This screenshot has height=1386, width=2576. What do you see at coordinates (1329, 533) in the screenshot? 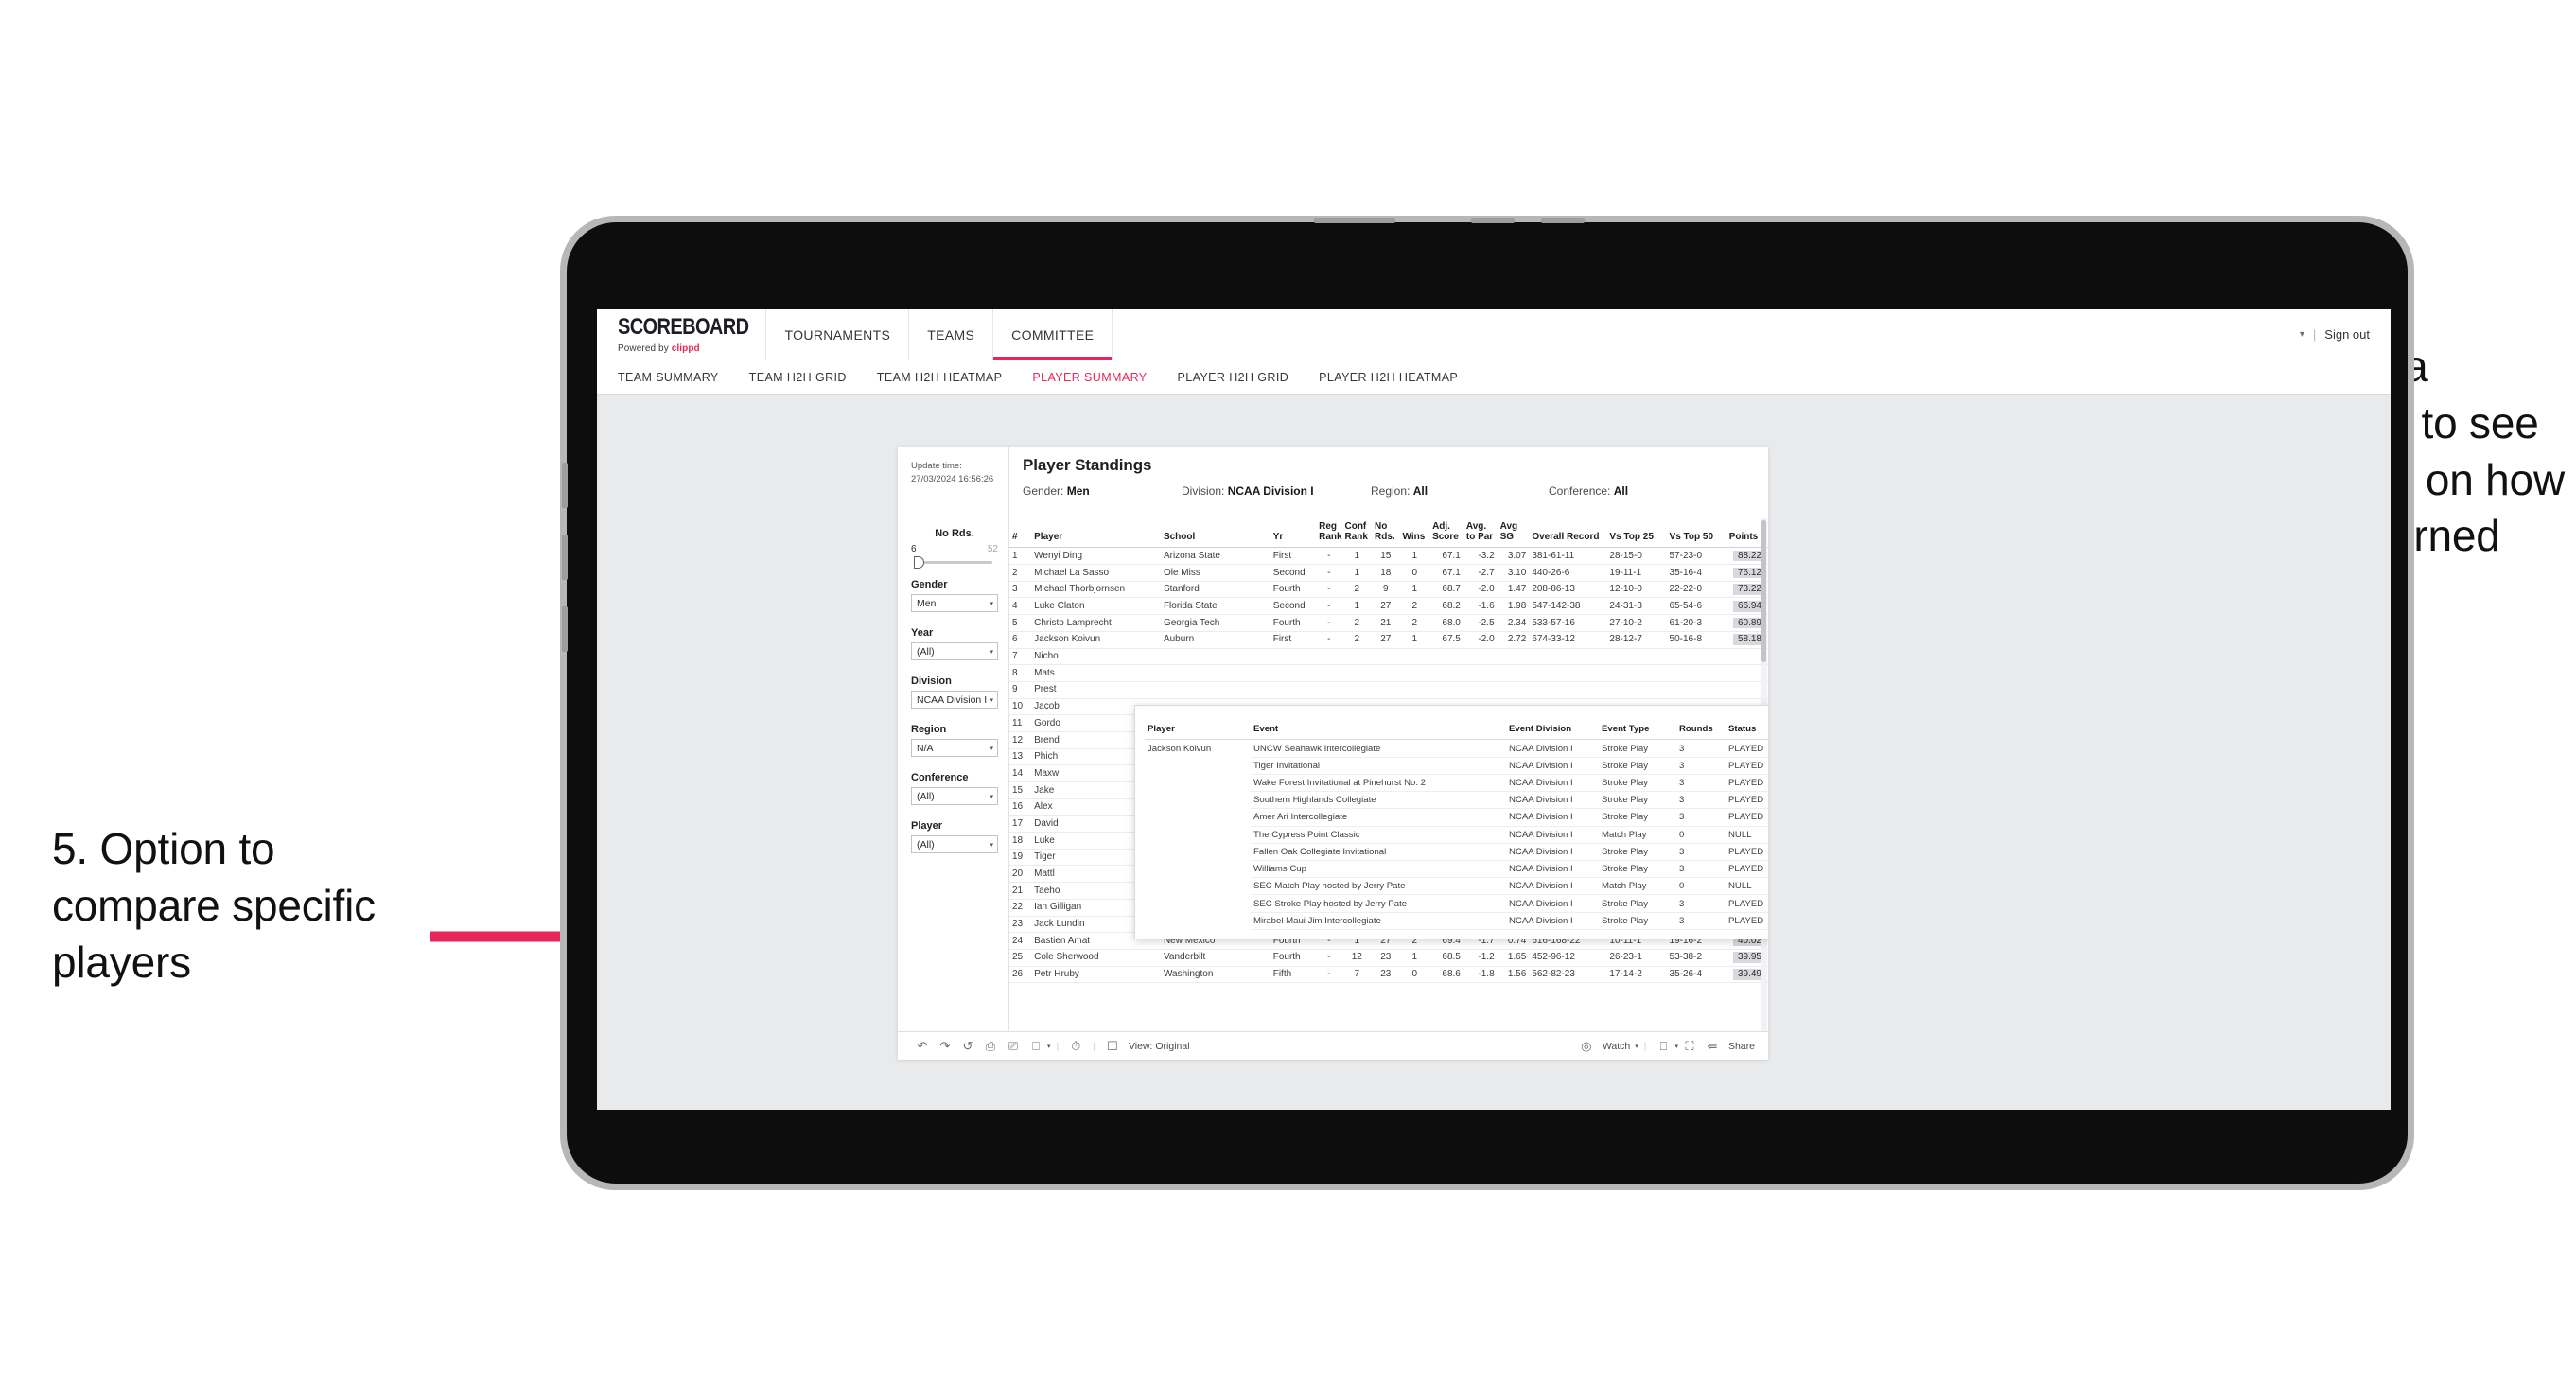
I see `col-reg-rank: Reg Rank` at bounding box center [1329, 533].